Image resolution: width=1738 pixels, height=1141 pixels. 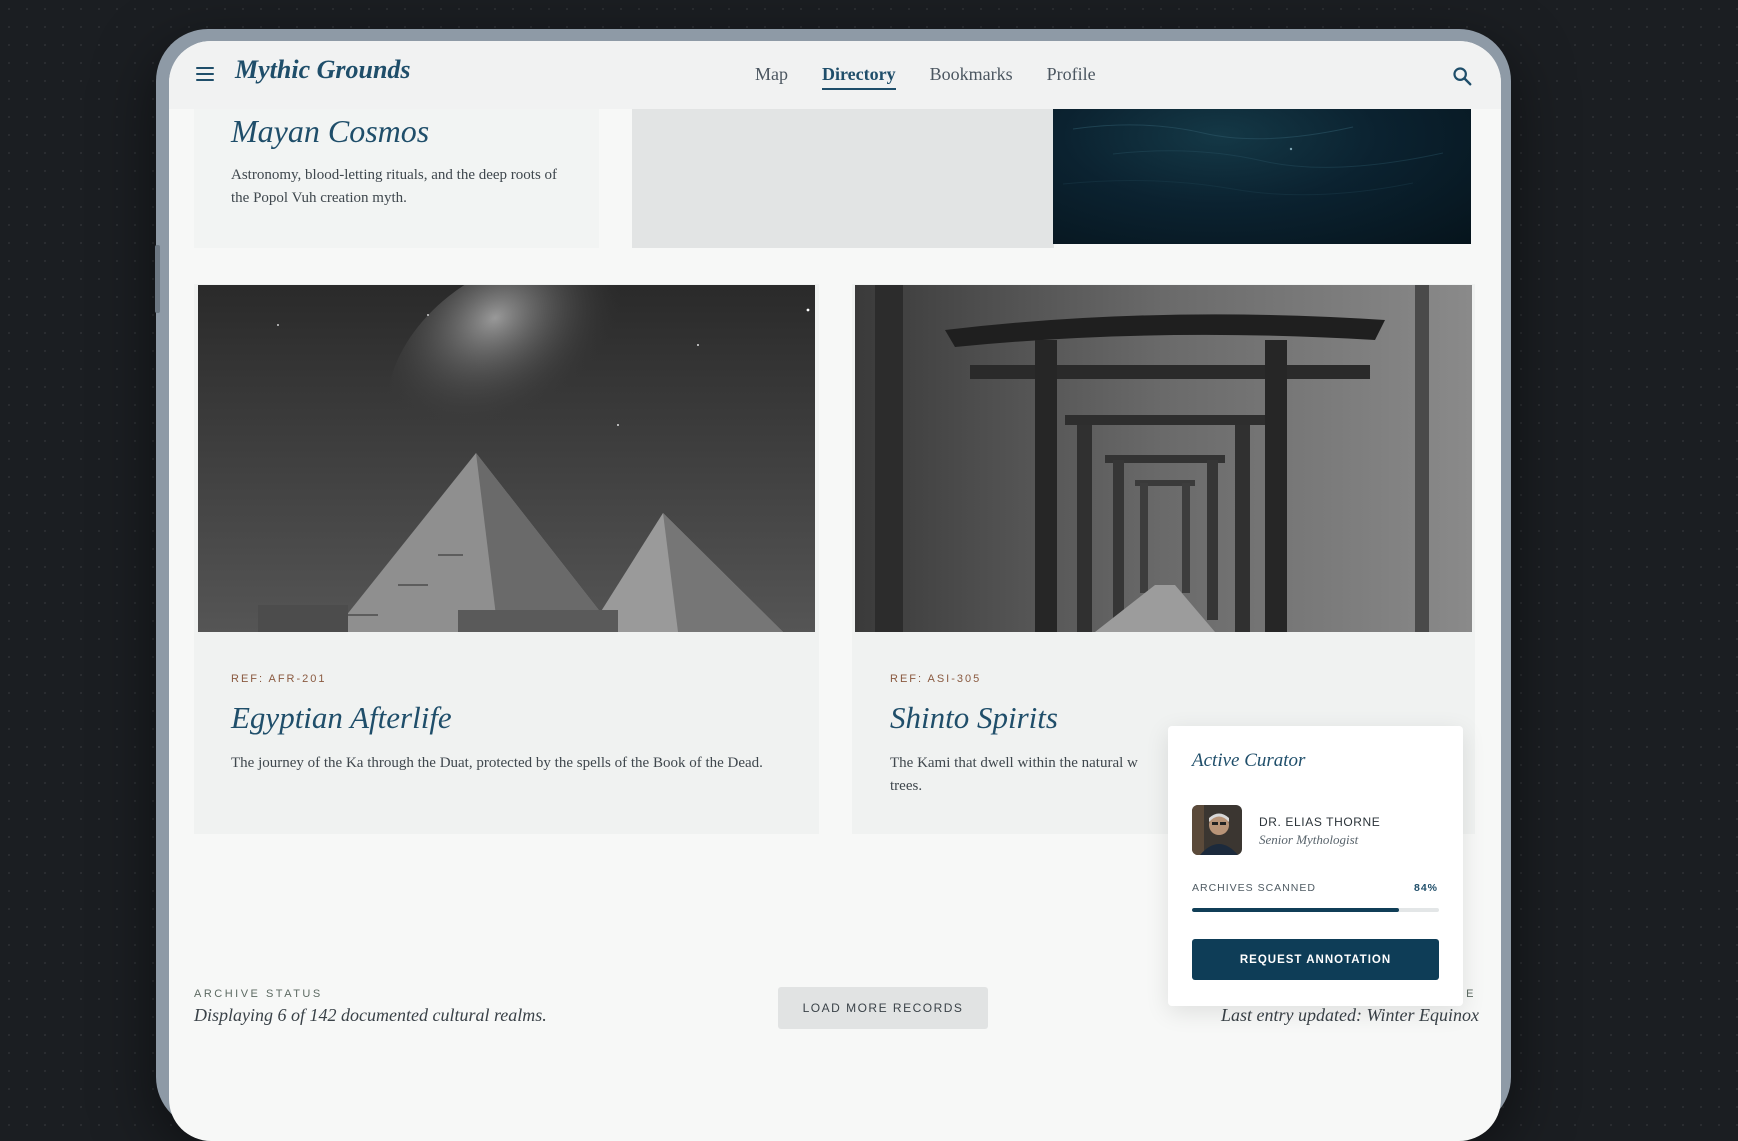 What do you see at coordinates (859, 77) in the screenshot?
I see `nav-directory: Directory` at bounding box center [859, 77].